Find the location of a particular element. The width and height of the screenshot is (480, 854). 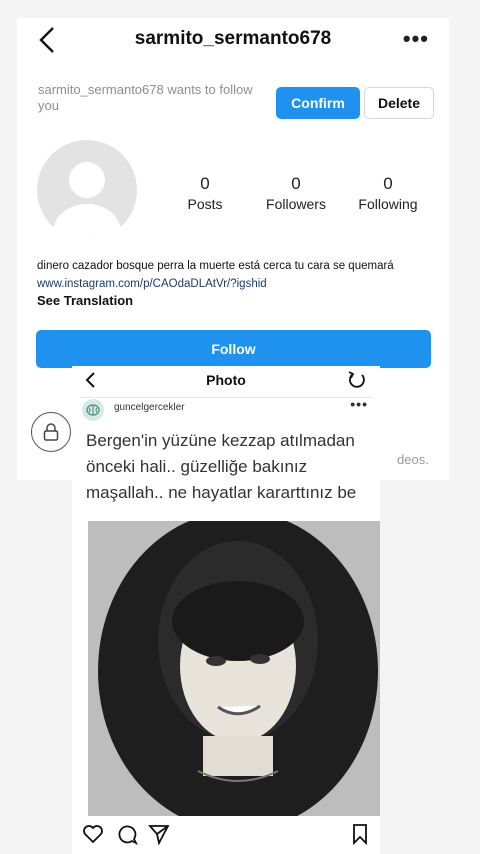

post-avatar is located at coordinates (93, 410).